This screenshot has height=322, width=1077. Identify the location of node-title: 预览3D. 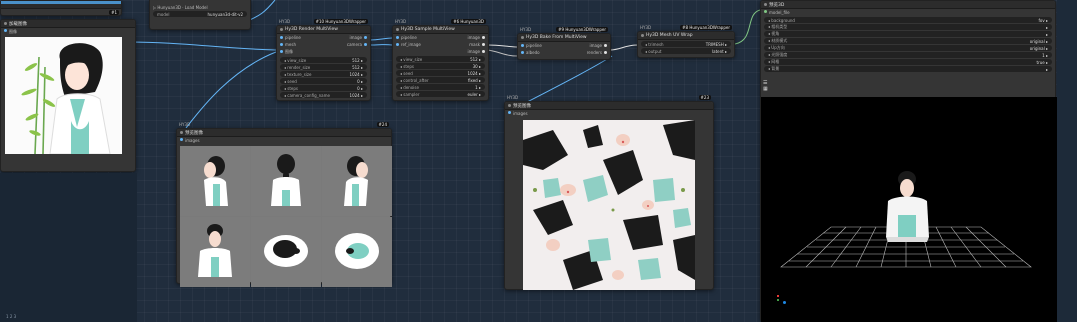
(777, 5).